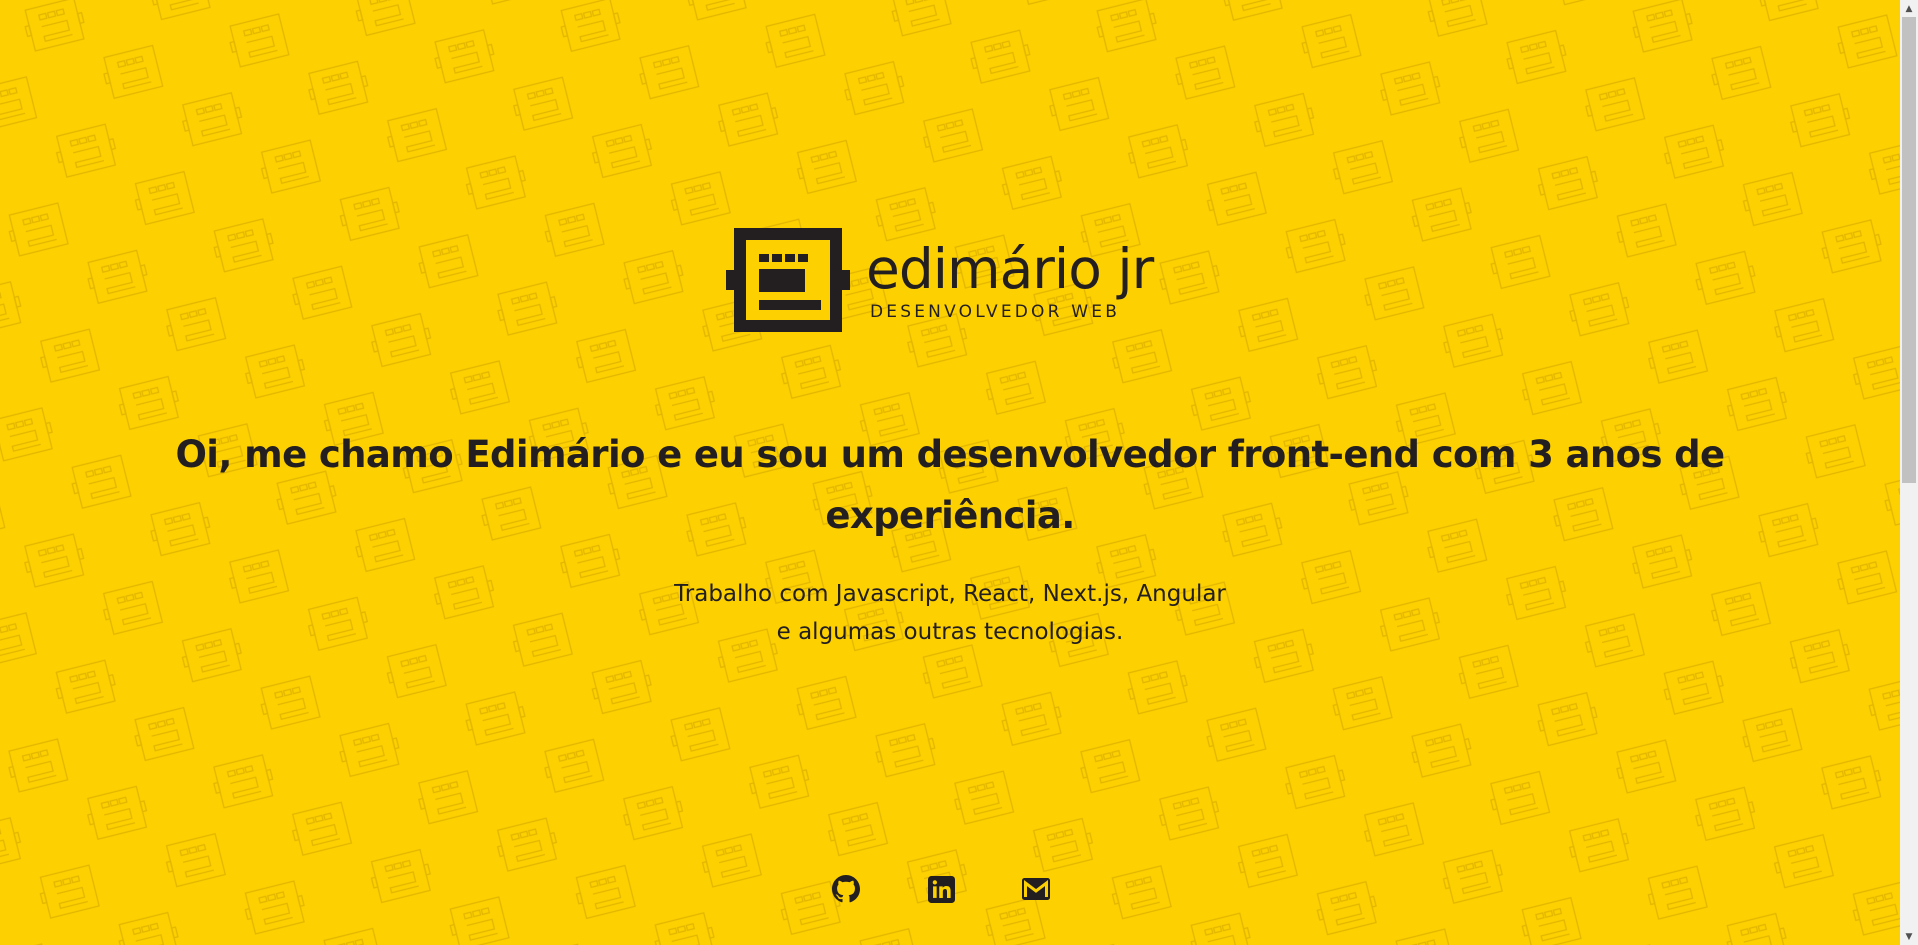 The image size is (1918, 945). I want to click on scroll-up-button: ▲, so click(1909, 8).